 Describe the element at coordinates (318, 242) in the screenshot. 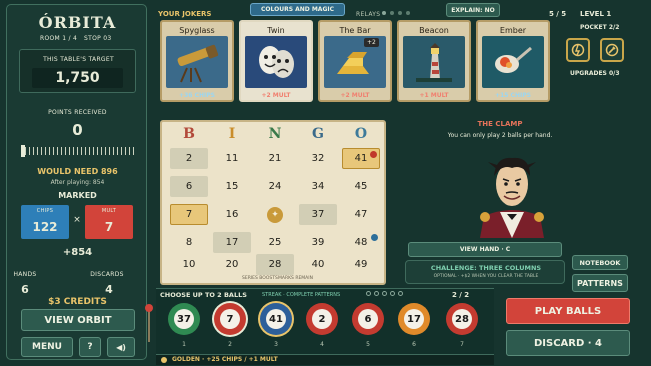

I see `card-cell: 39` at that location.